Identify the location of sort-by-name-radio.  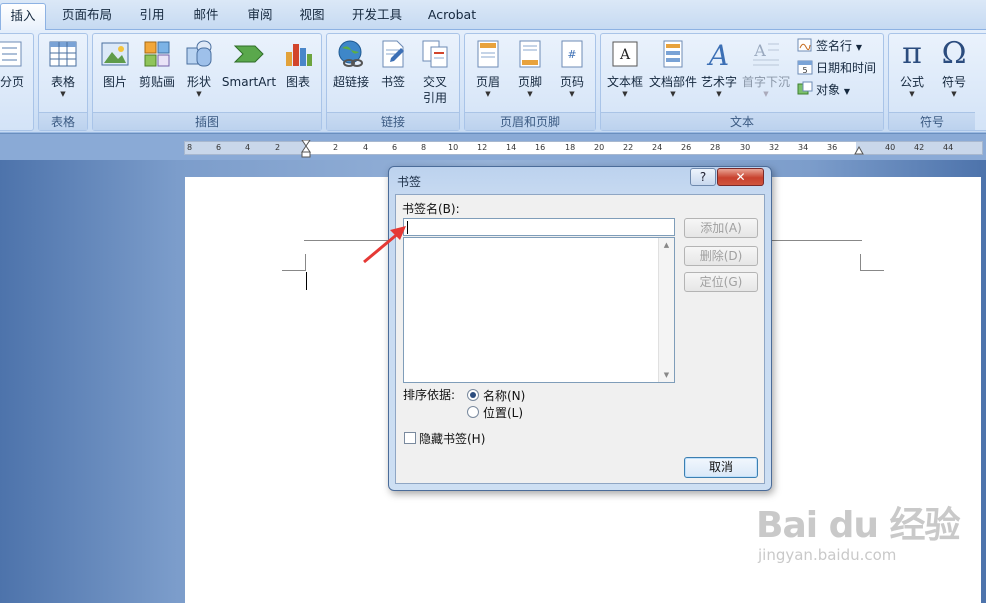
(473, 395).